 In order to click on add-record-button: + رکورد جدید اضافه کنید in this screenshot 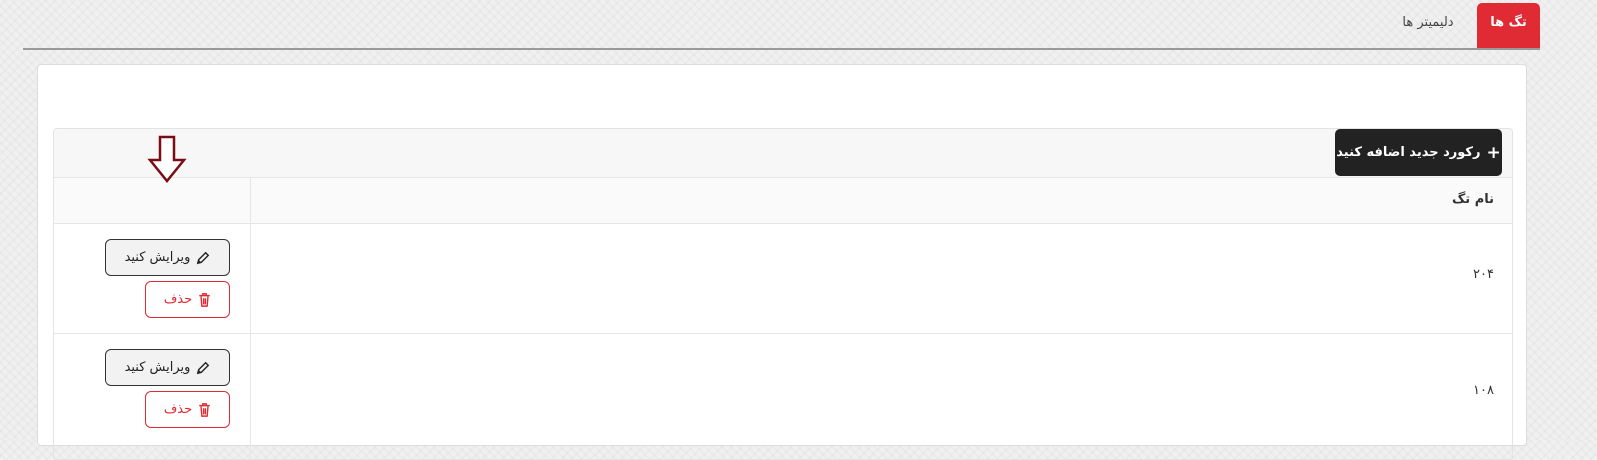, I will do `click(1418, 152)`.